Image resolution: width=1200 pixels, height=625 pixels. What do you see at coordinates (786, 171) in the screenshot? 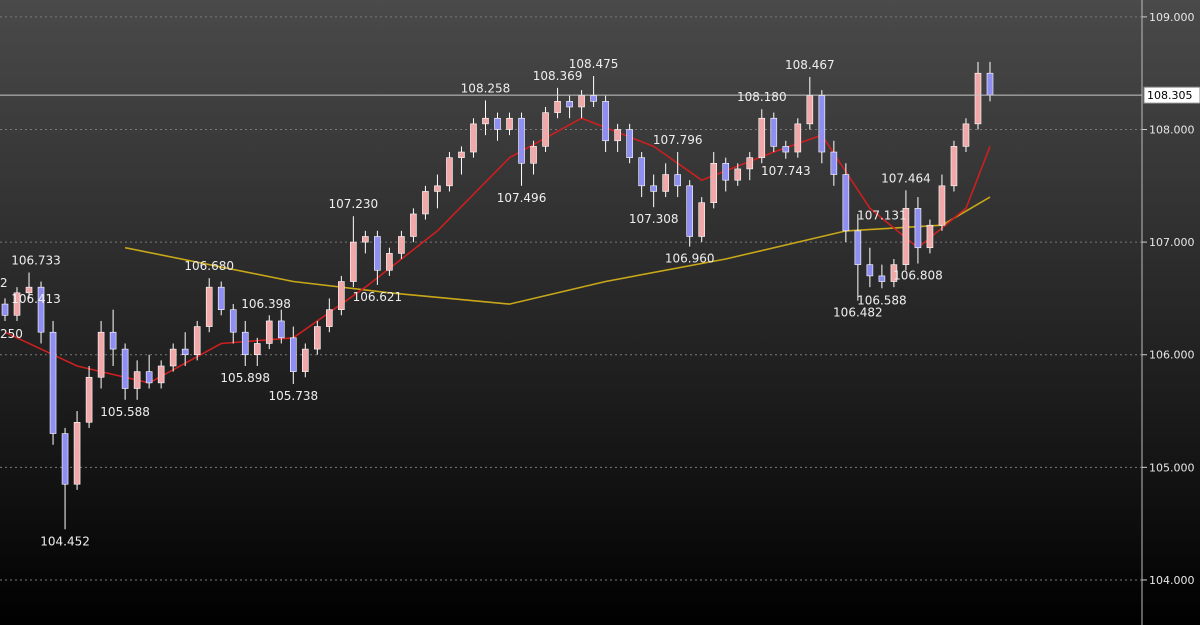
I see `price-label: 107.743` at bounding box center [786, 171].